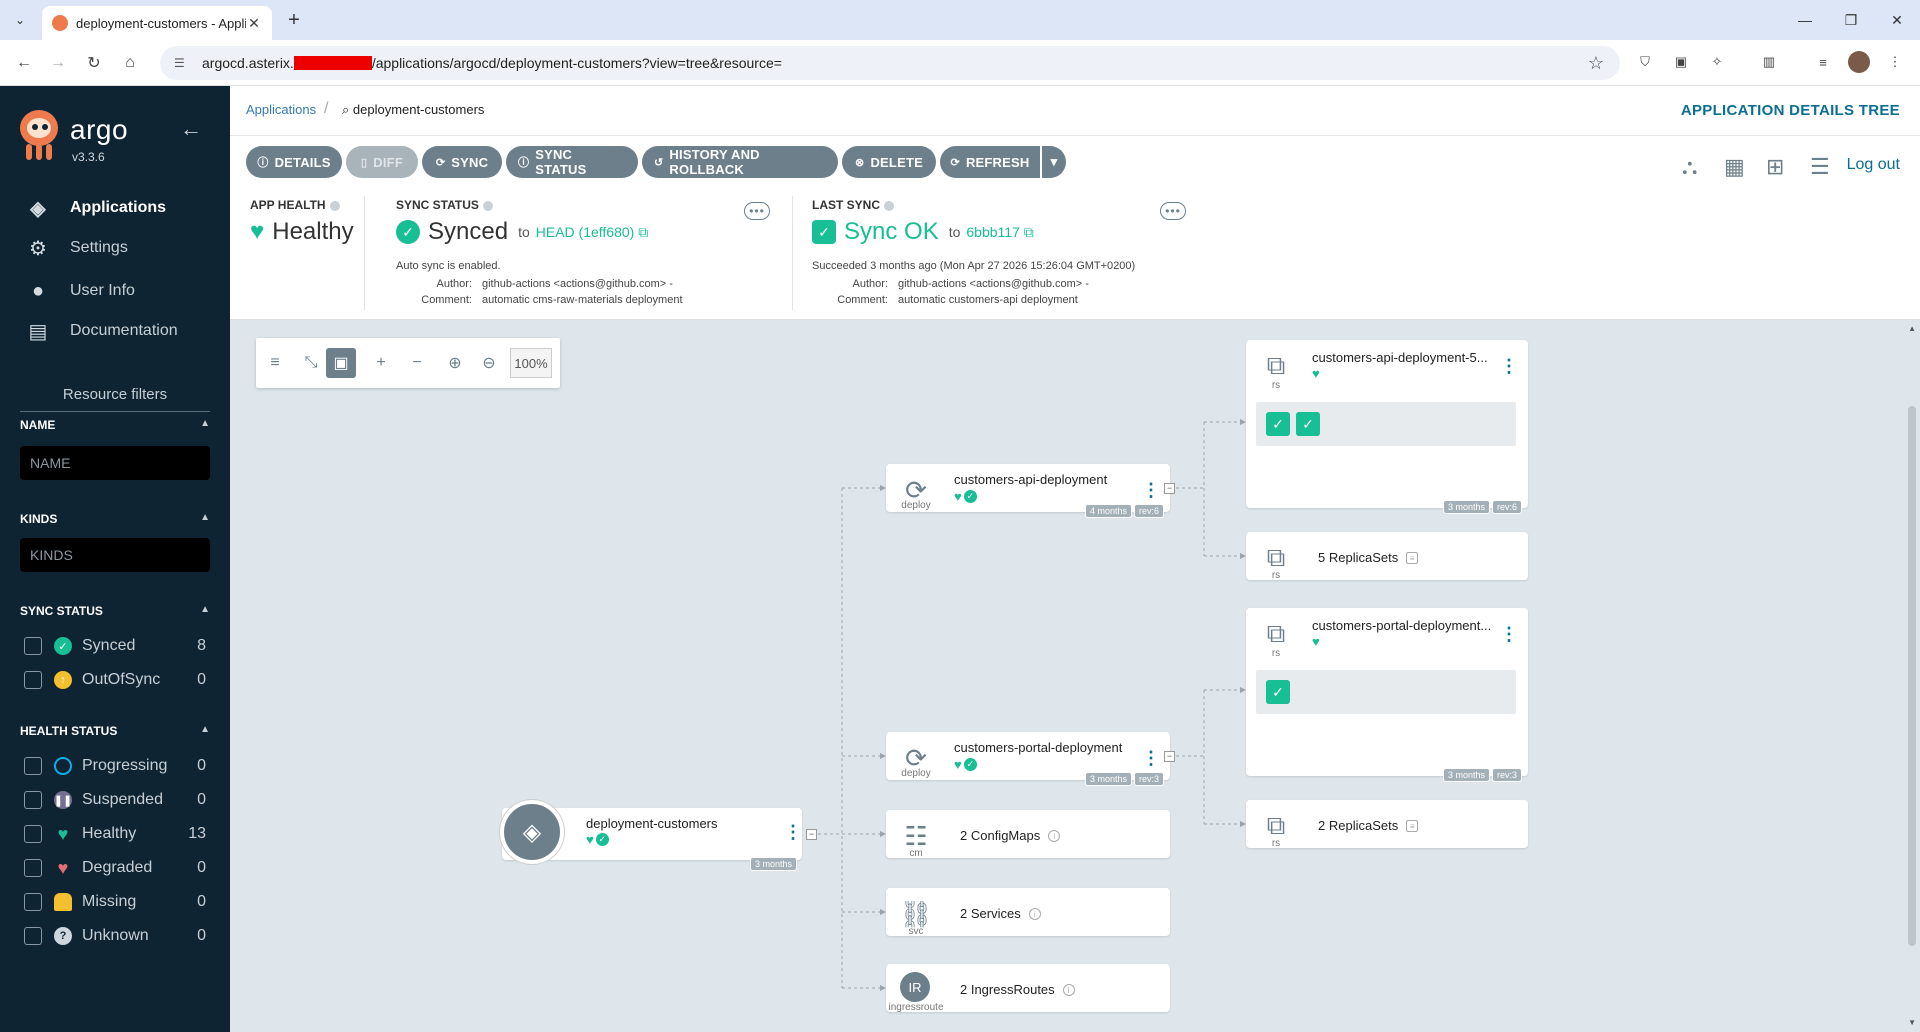 The image size is (1920, 1032). I want to click on close-window-icon: ✕, so click(1897, 20).